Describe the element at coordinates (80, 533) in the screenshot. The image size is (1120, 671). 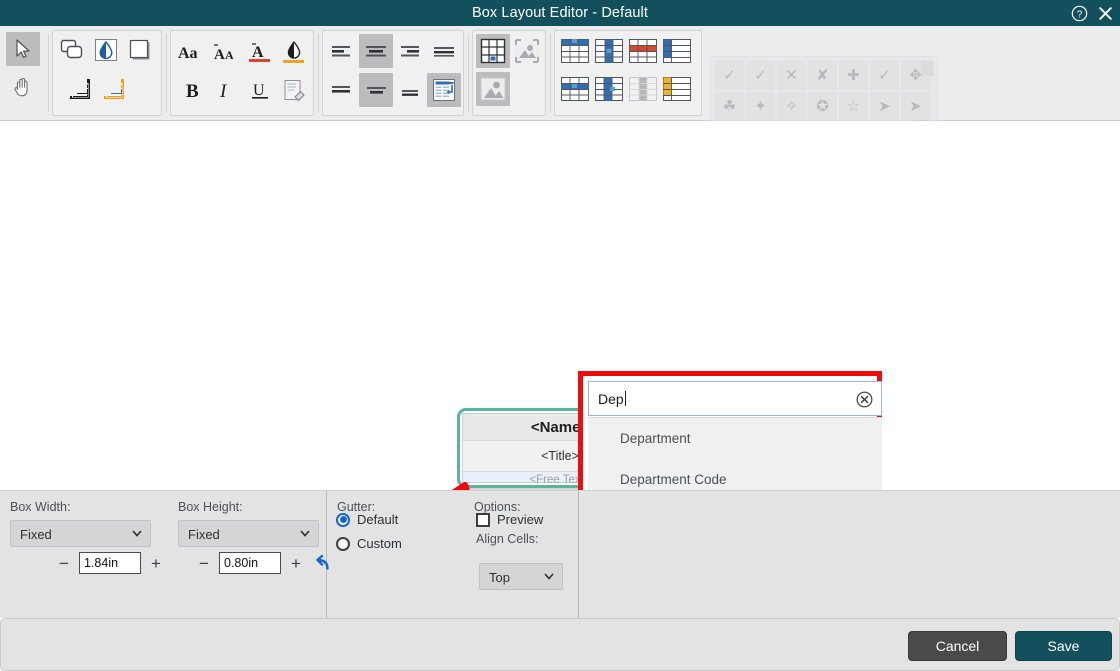
I see `box-width-mode-select: Fixed` at that location.